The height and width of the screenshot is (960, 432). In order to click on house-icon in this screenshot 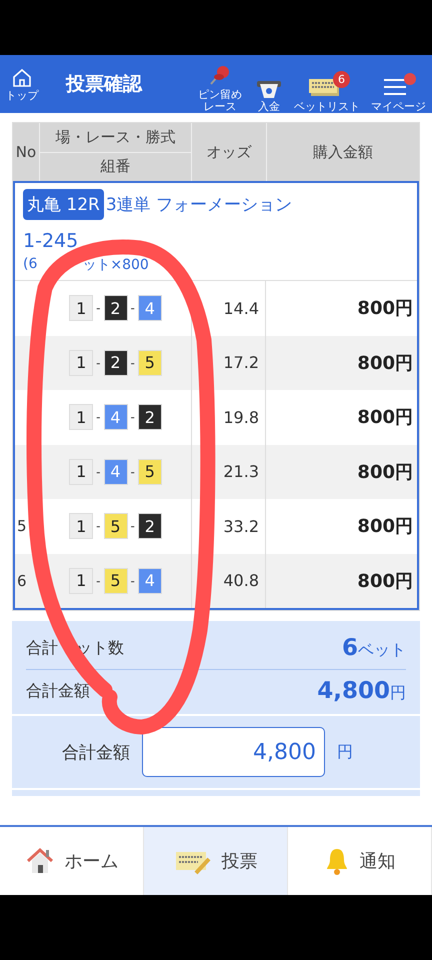, I will do `click(39, 861)`.